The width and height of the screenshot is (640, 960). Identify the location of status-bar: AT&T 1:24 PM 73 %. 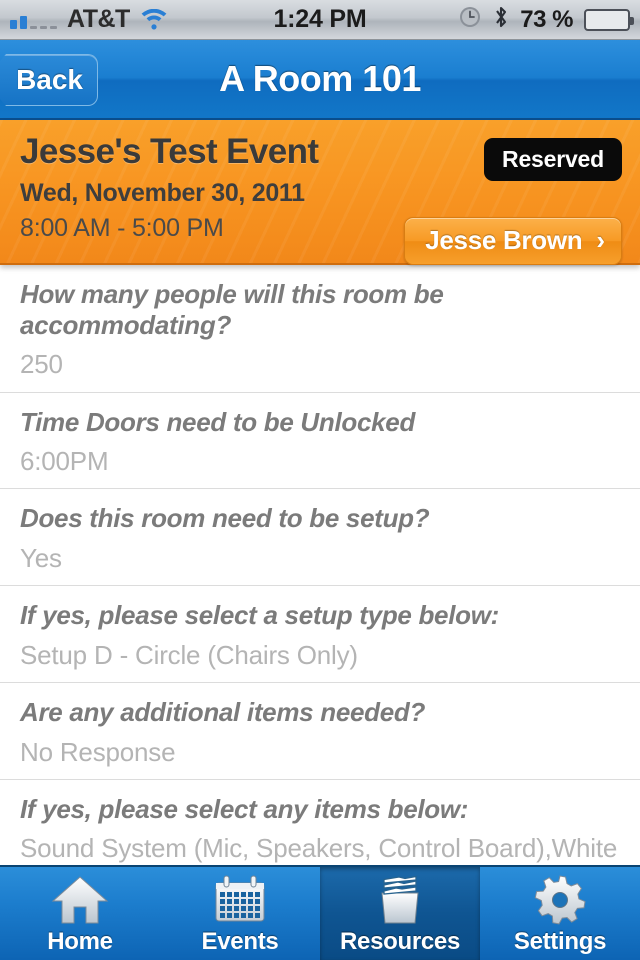
(320, 20).